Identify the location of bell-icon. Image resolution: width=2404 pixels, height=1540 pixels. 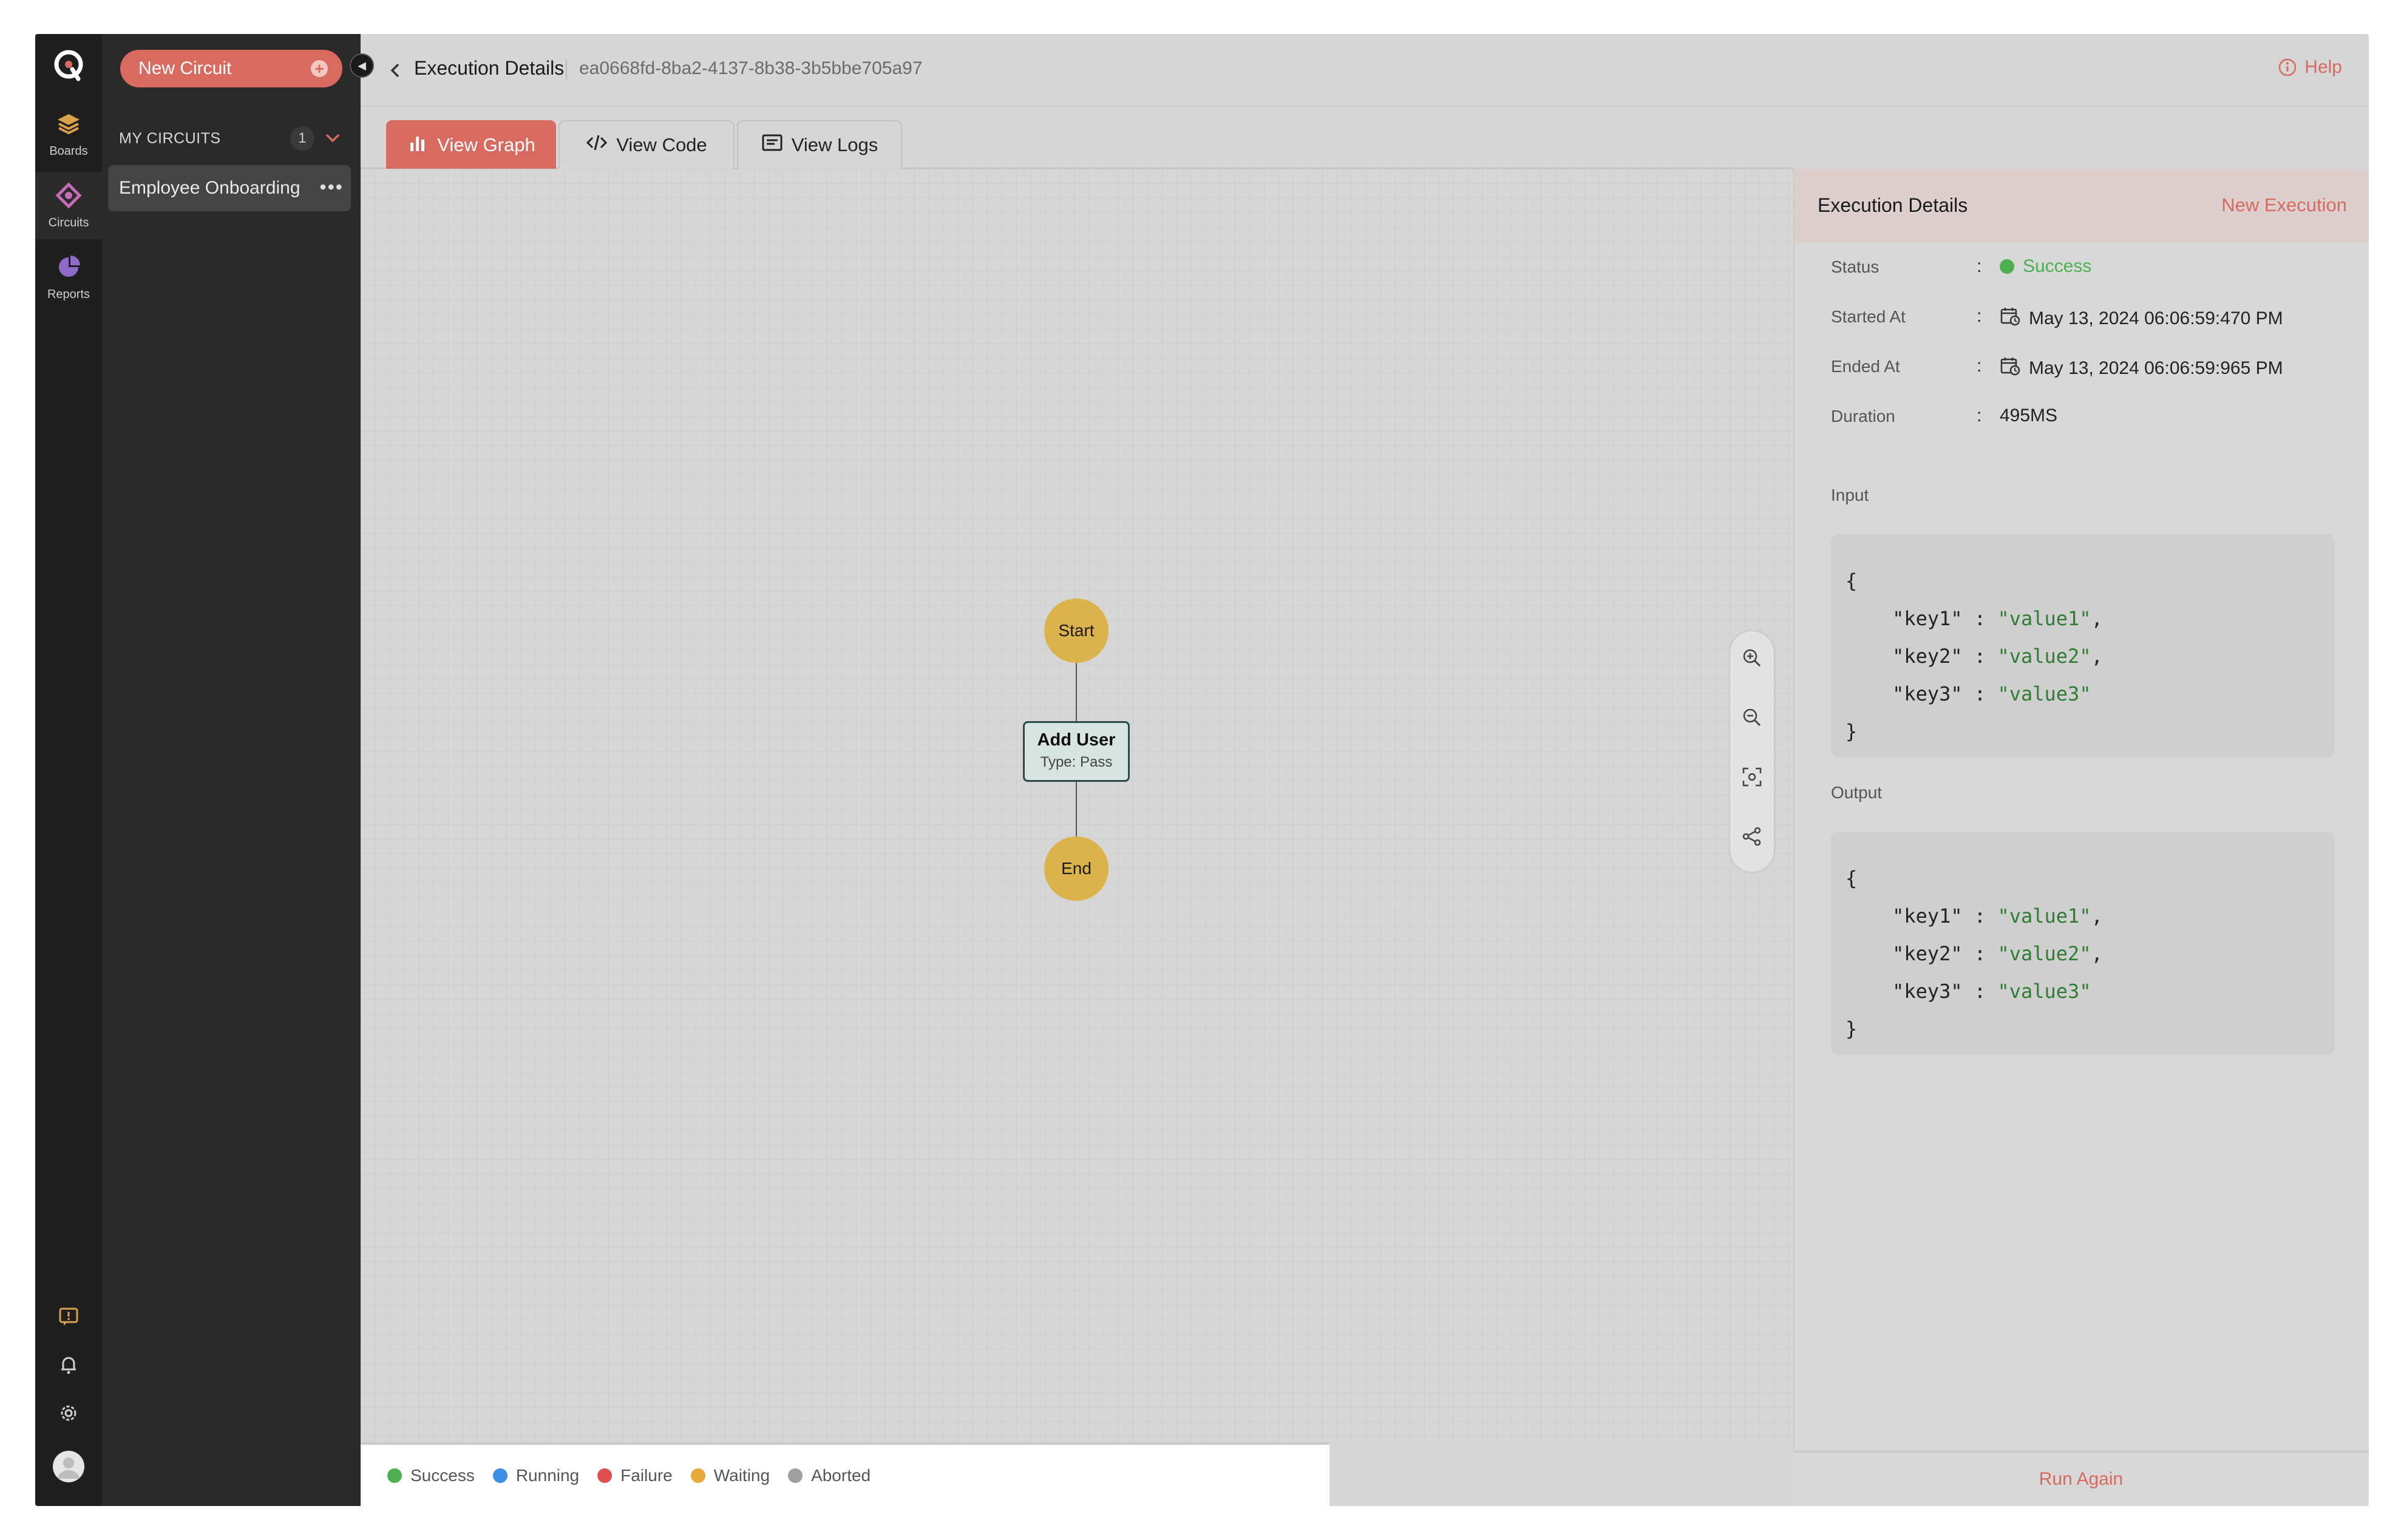
(69, 1364).